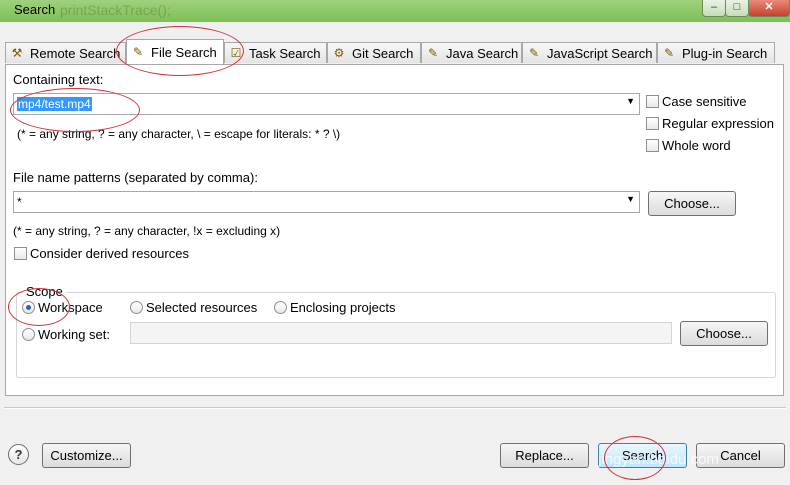 The width and height of the screenshot is (790, 485). I want to click on minimize-icon: –, so click(714, 7).